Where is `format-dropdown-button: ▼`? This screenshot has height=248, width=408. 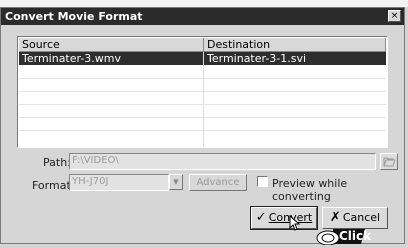 format-dropdown-button: ▼ is located at coordinates (176, 182).